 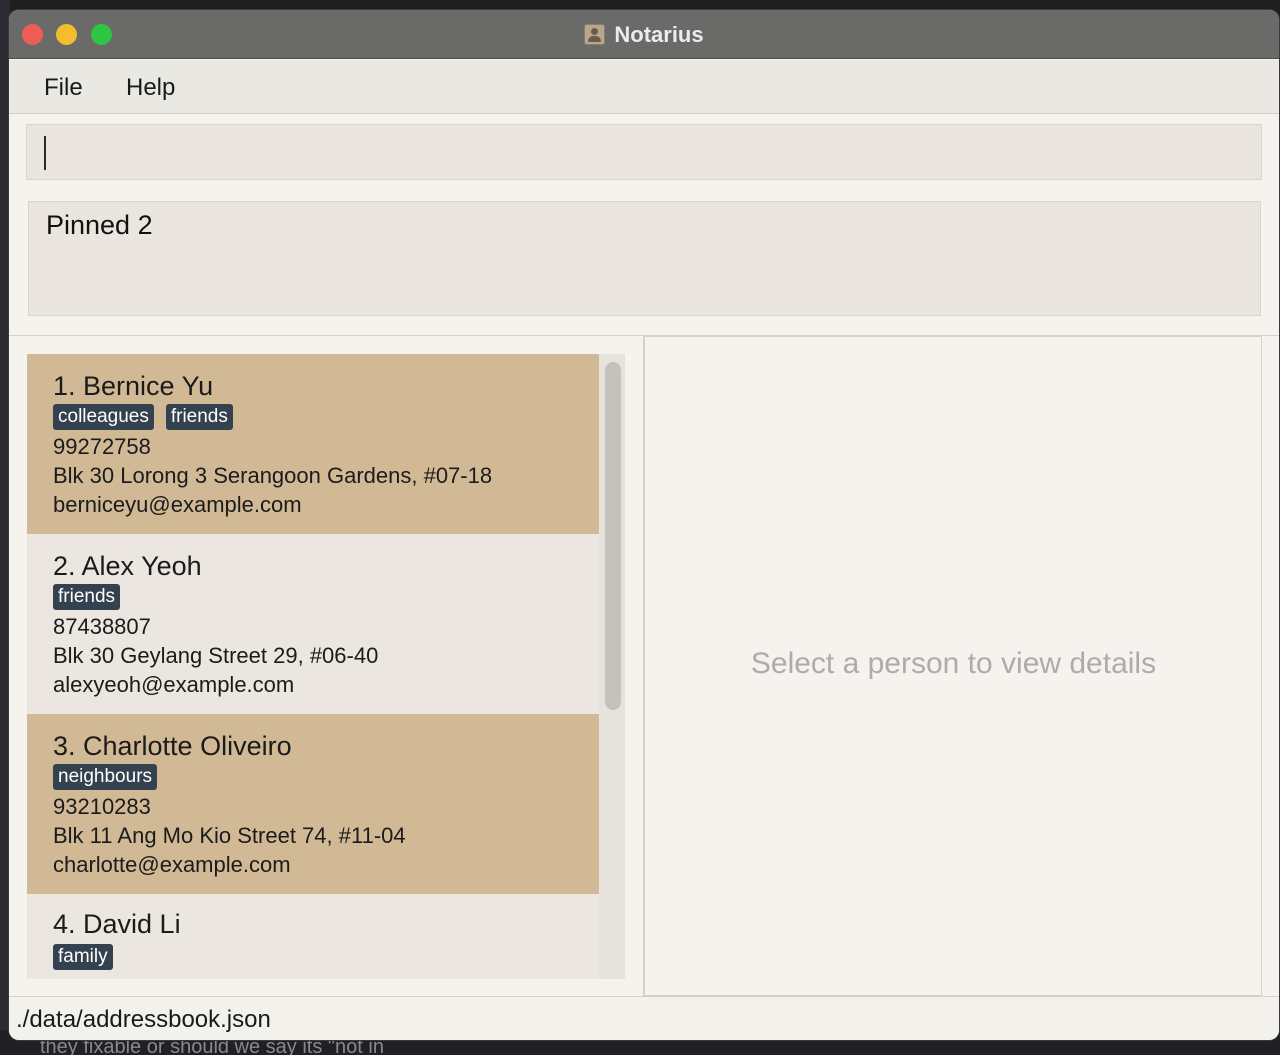 What do you see at coordinates (229, 835) in the screenshot?
I see `person-address: Blk 11 Ang Mo Kio Street 74, #11-04` at bounding box center [229, 835].